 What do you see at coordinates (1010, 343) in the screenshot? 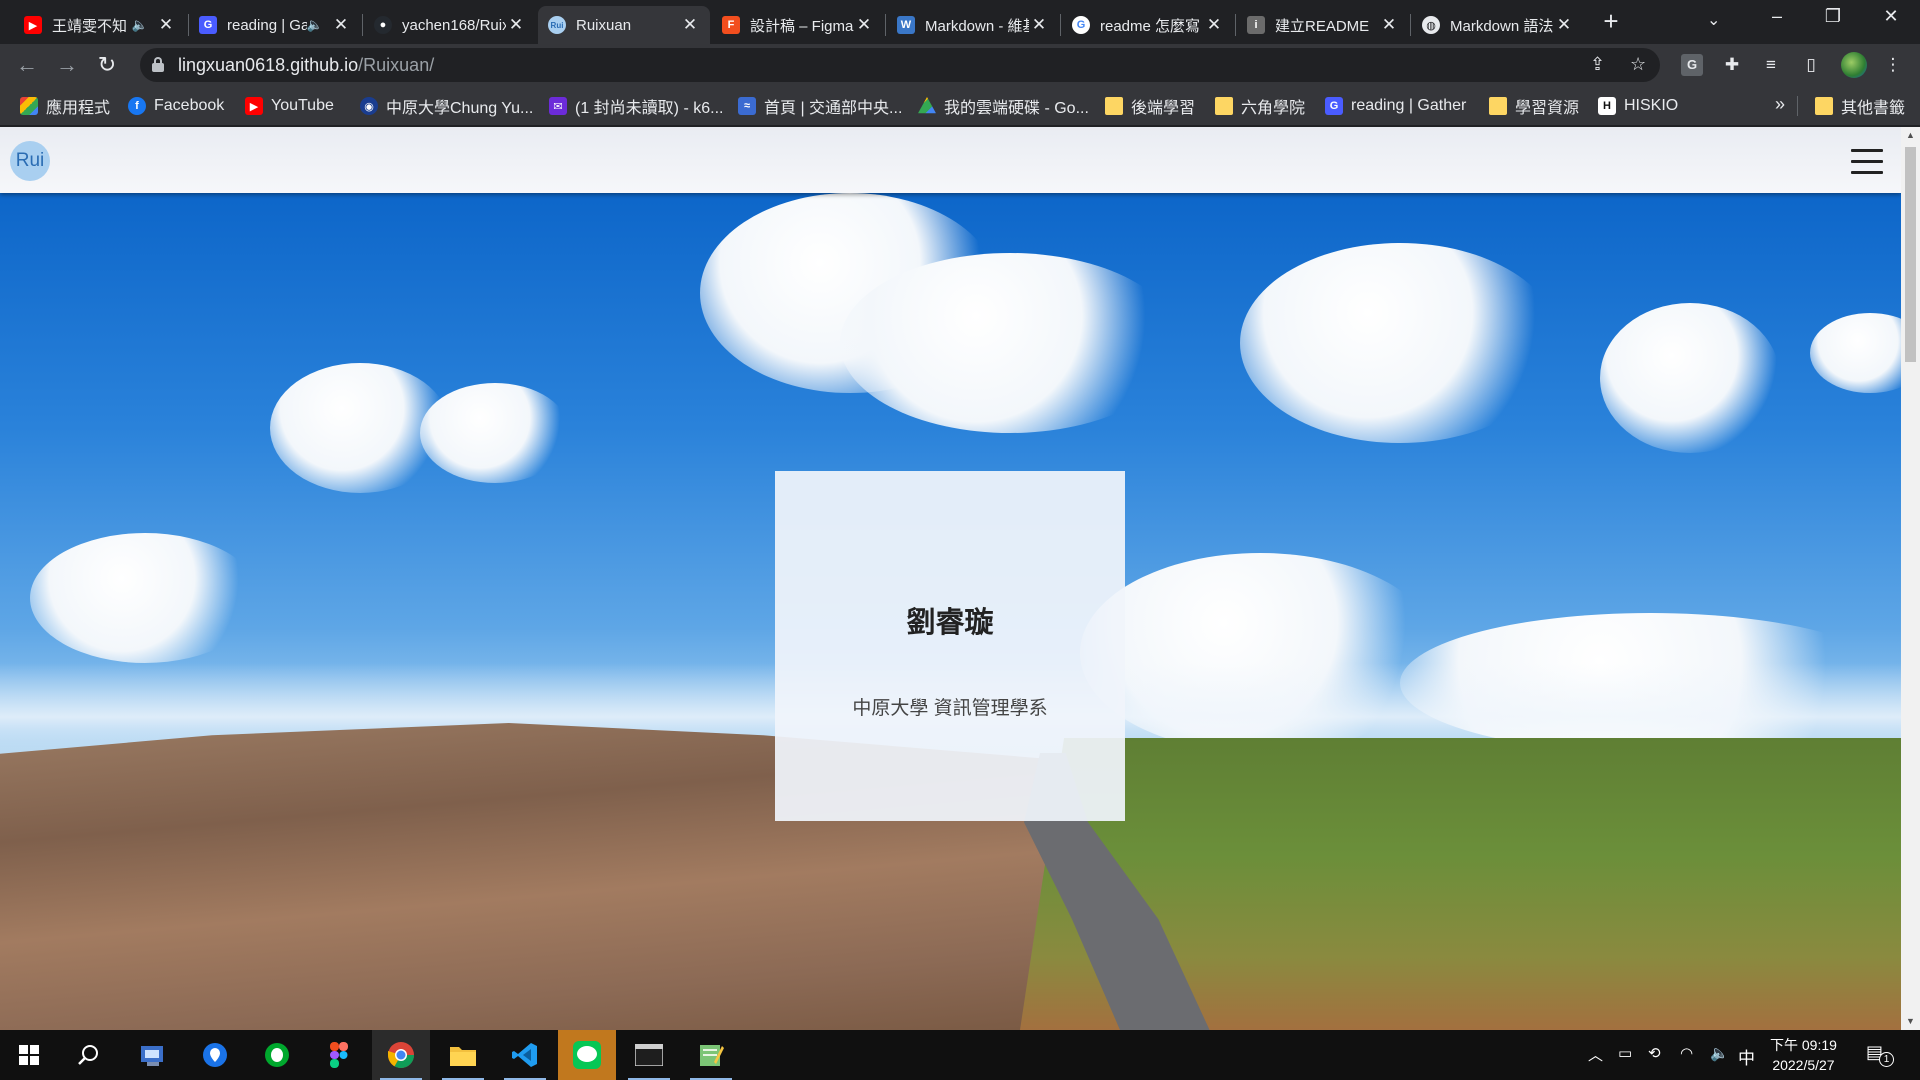
I see `cloud` at bounding box center [1010, 343].